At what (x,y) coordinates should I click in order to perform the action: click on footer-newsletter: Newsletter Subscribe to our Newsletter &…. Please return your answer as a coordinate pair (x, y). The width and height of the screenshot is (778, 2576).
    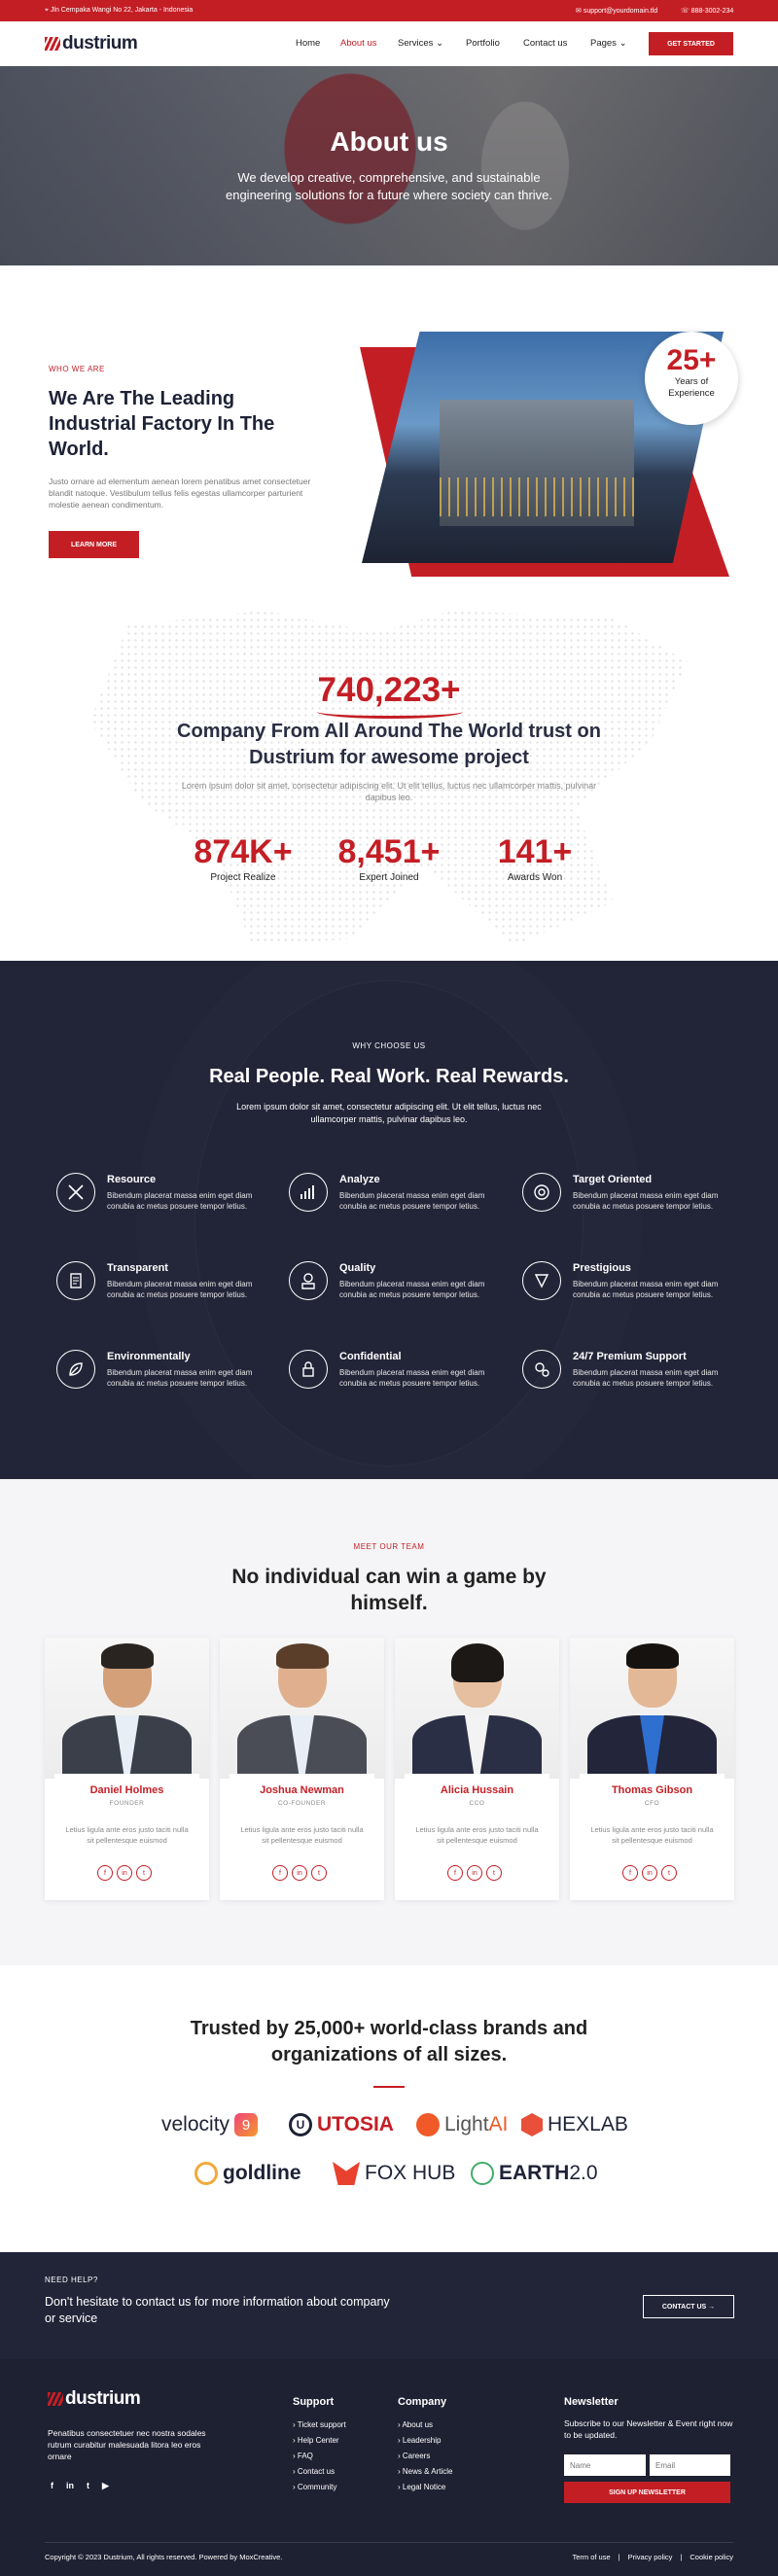
    Looking at the image, I should click on (649, 2450).